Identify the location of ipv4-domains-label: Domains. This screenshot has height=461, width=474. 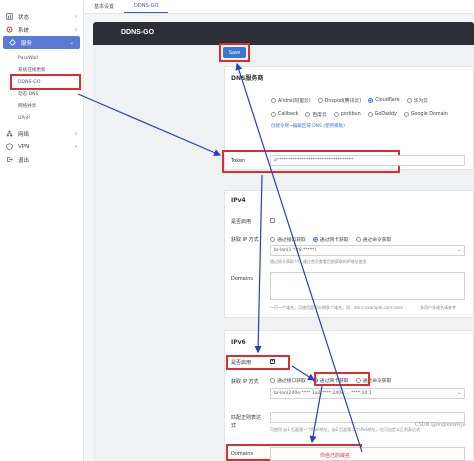
(242, 279).